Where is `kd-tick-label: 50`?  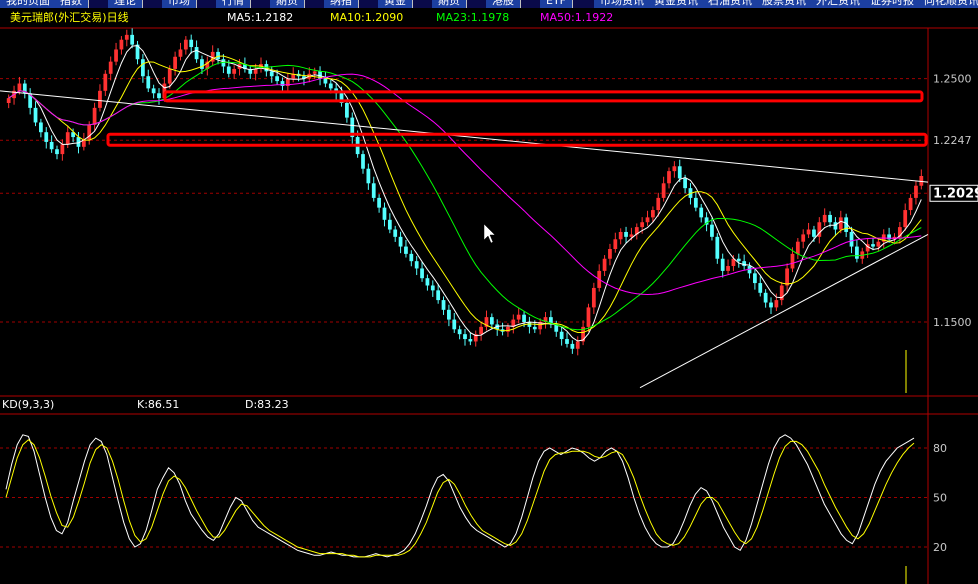 kd-tick-label: 50 is located at coordinates (940, 498).